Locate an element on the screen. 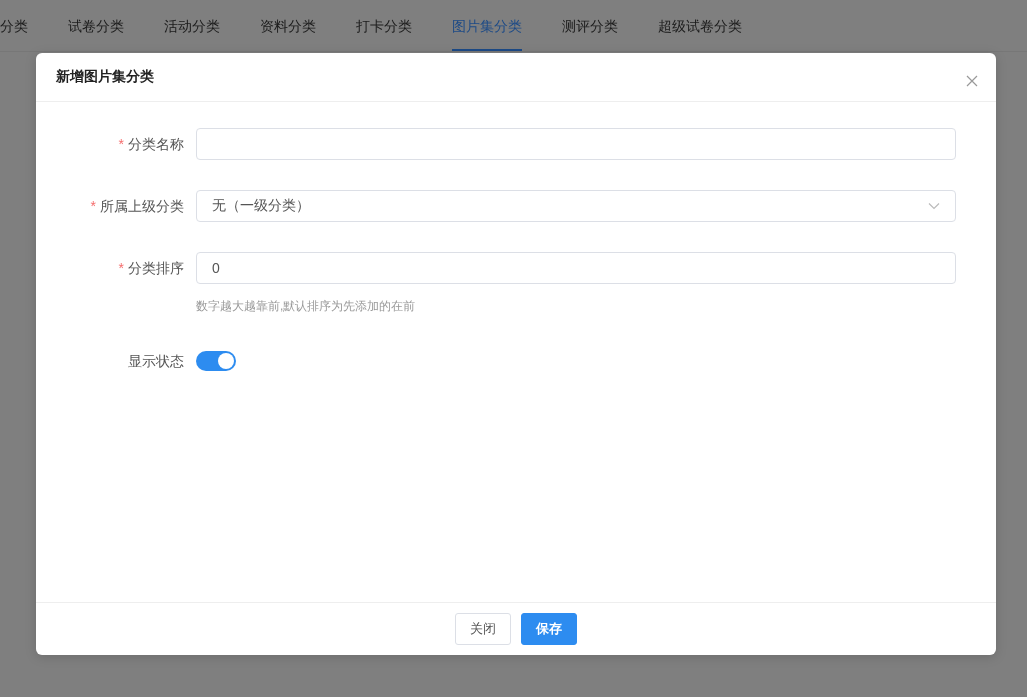 The image size is (1027, 697). toggle-switch is located at coordinates (216, 361).